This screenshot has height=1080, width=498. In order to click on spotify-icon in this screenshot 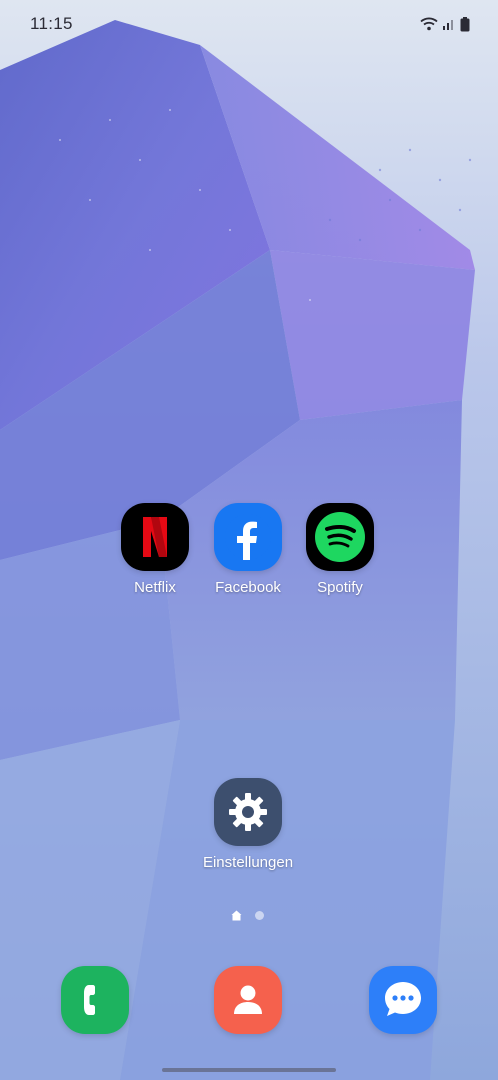, I will do `click(340, 537)`.